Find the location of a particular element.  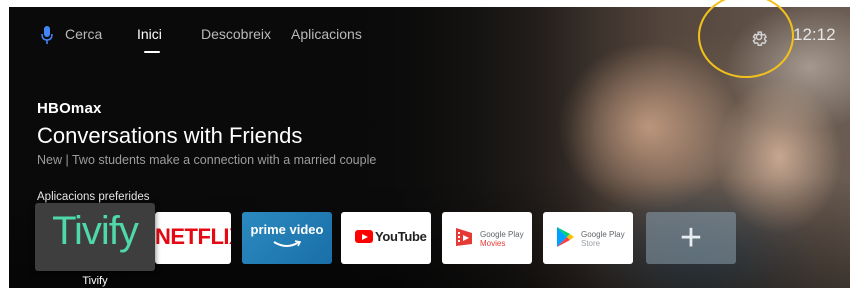

youtube-play-icon is located at coordinates (364, 236).